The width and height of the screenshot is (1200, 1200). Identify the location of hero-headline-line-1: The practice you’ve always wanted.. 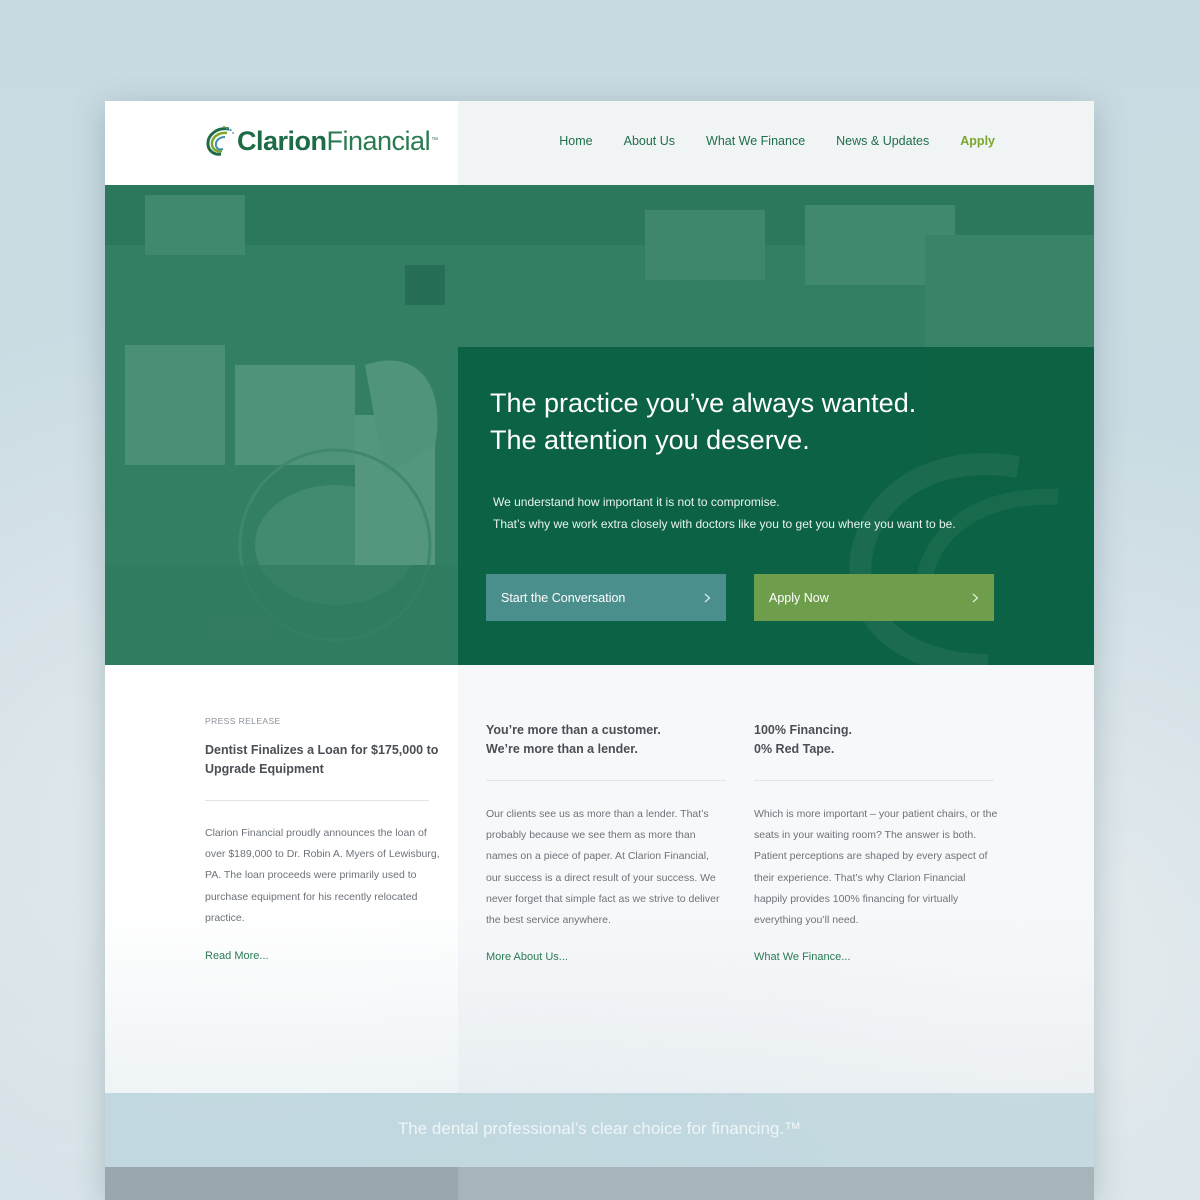
(703, 403).